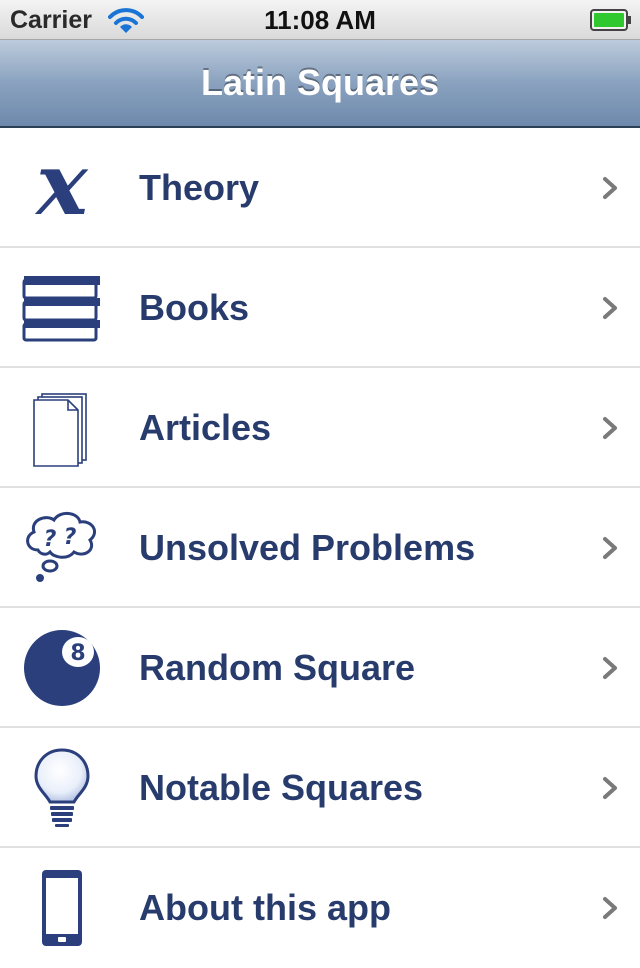 The height and width of the screenshot is (968, 640). I want to click on status-bar: Carrier 11:08 AM, so click(320, 20).